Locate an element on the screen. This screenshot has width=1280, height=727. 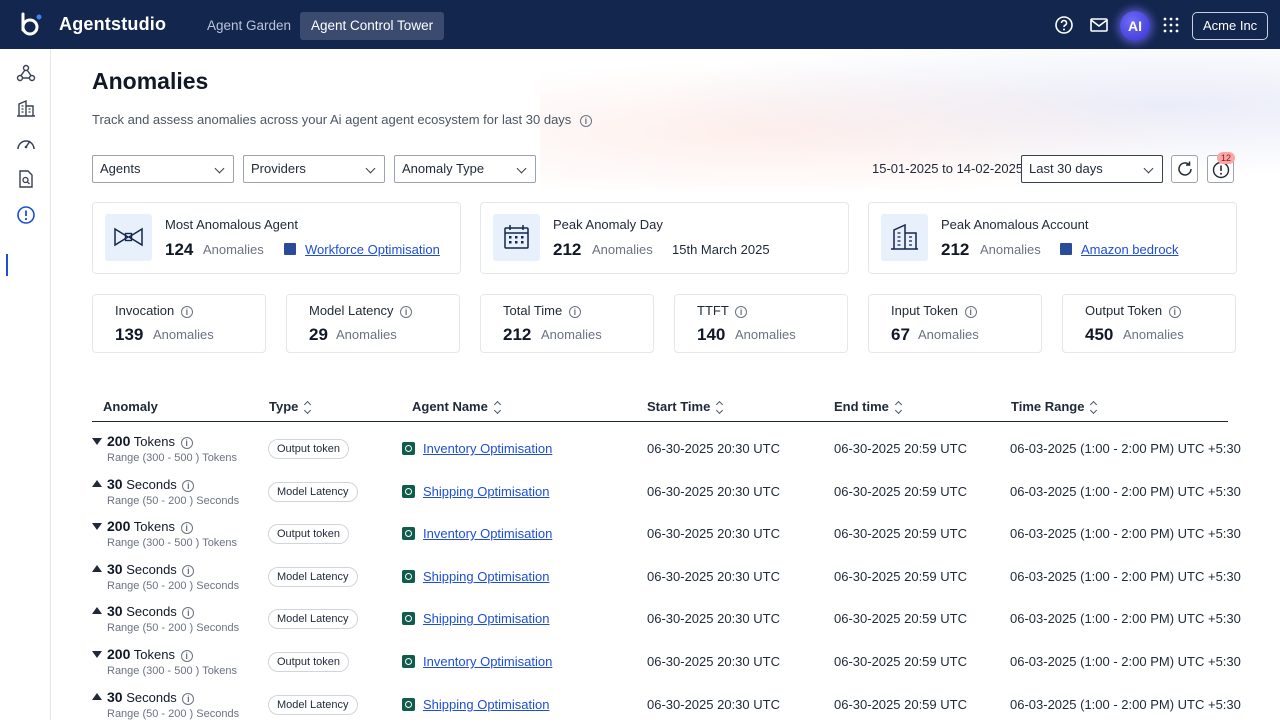
building-icon is located at coordinates (26, 108).